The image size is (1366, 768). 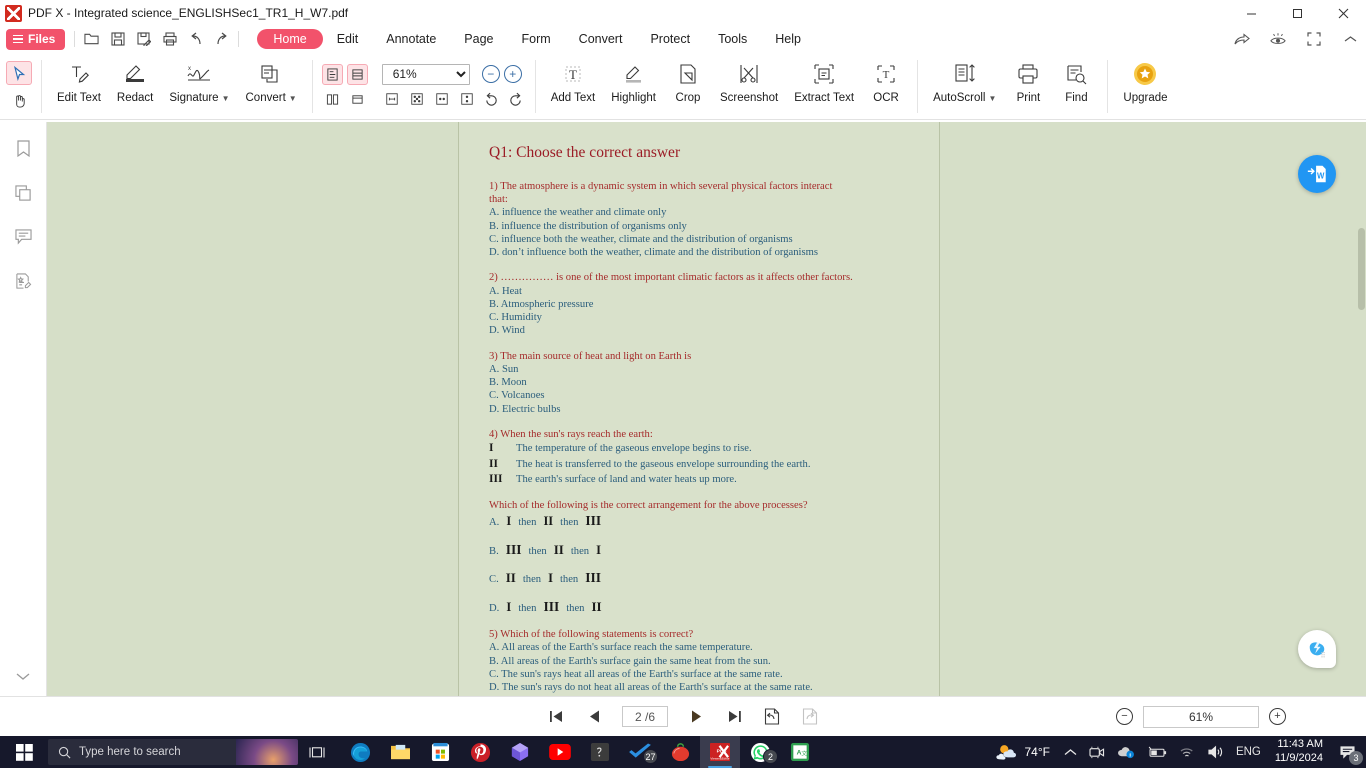 I want to click on single-page-icon, so click(x=332, y=74).